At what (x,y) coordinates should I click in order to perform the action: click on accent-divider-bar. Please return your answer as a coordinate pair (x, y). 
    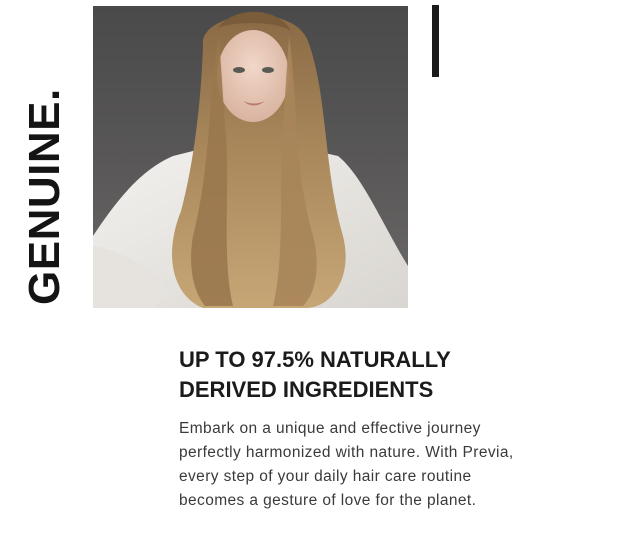
    Looking at the image, I should click on (435, 41).